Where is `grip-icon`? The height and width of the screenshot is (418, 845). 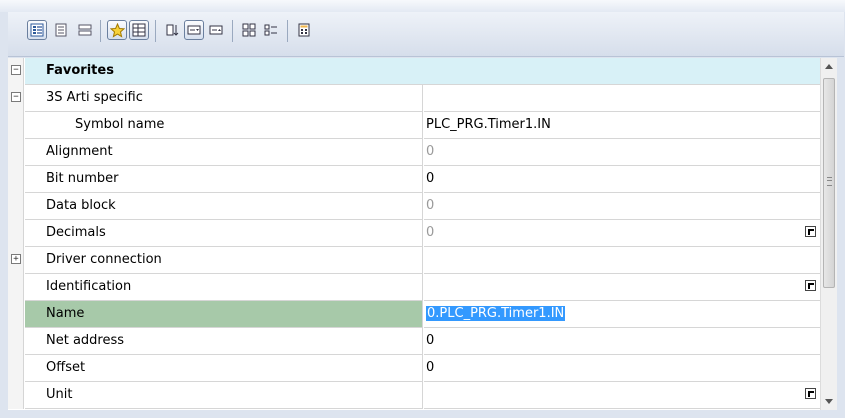
grip-icon is located at coordinates (829, 181).